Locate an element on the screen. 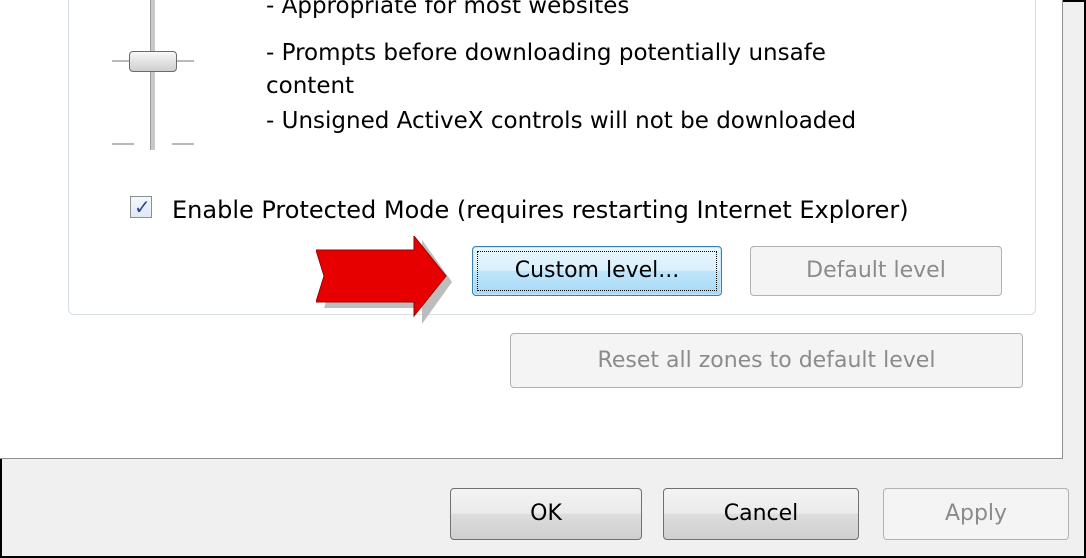 This screenshot has width=1086, height=558. apply-button: Apply is located at coordinates (976, 514).